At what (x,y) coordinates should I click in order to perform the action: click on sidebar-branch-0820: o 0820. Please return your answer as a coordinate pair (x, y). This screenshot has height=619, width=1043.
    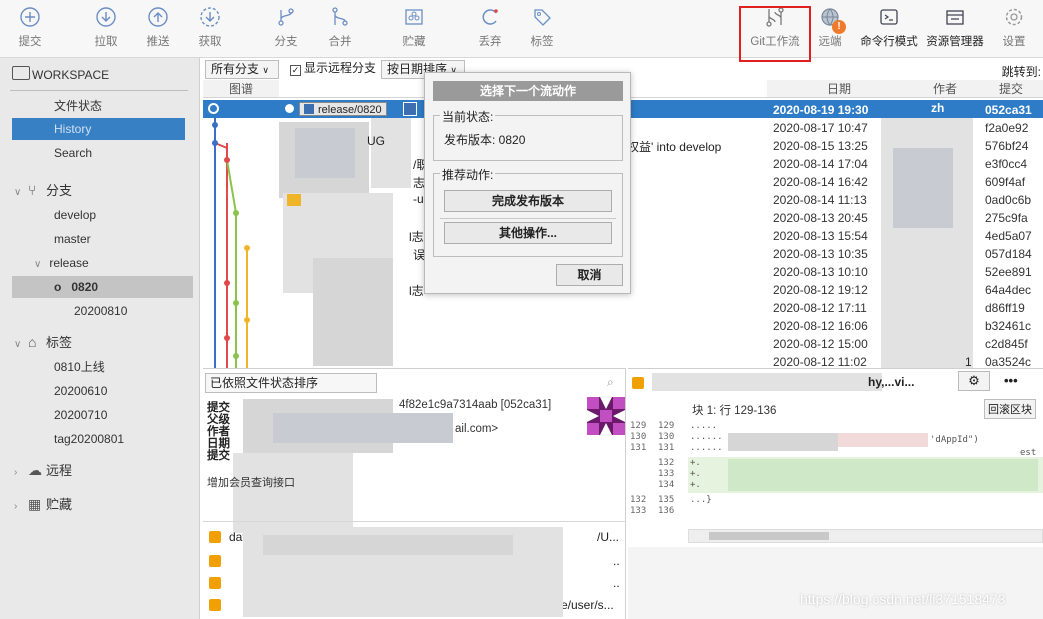
    Looking at the image, I should click on (102, 287).